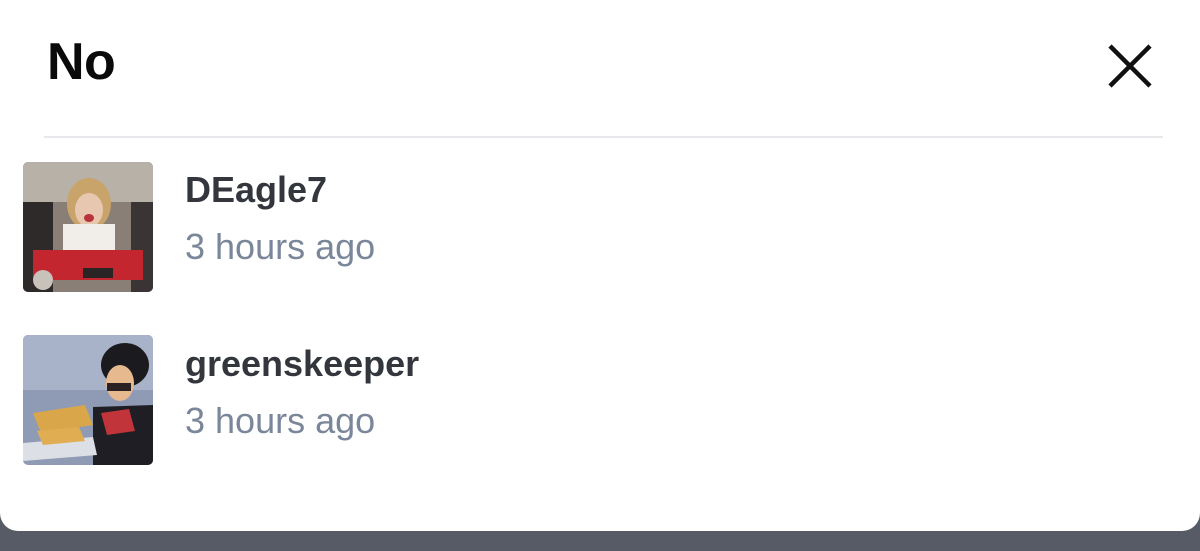 Image resolution: width=1200 pixels, height=551 pixels. I want to click on close-icon, so click(1130, 66).